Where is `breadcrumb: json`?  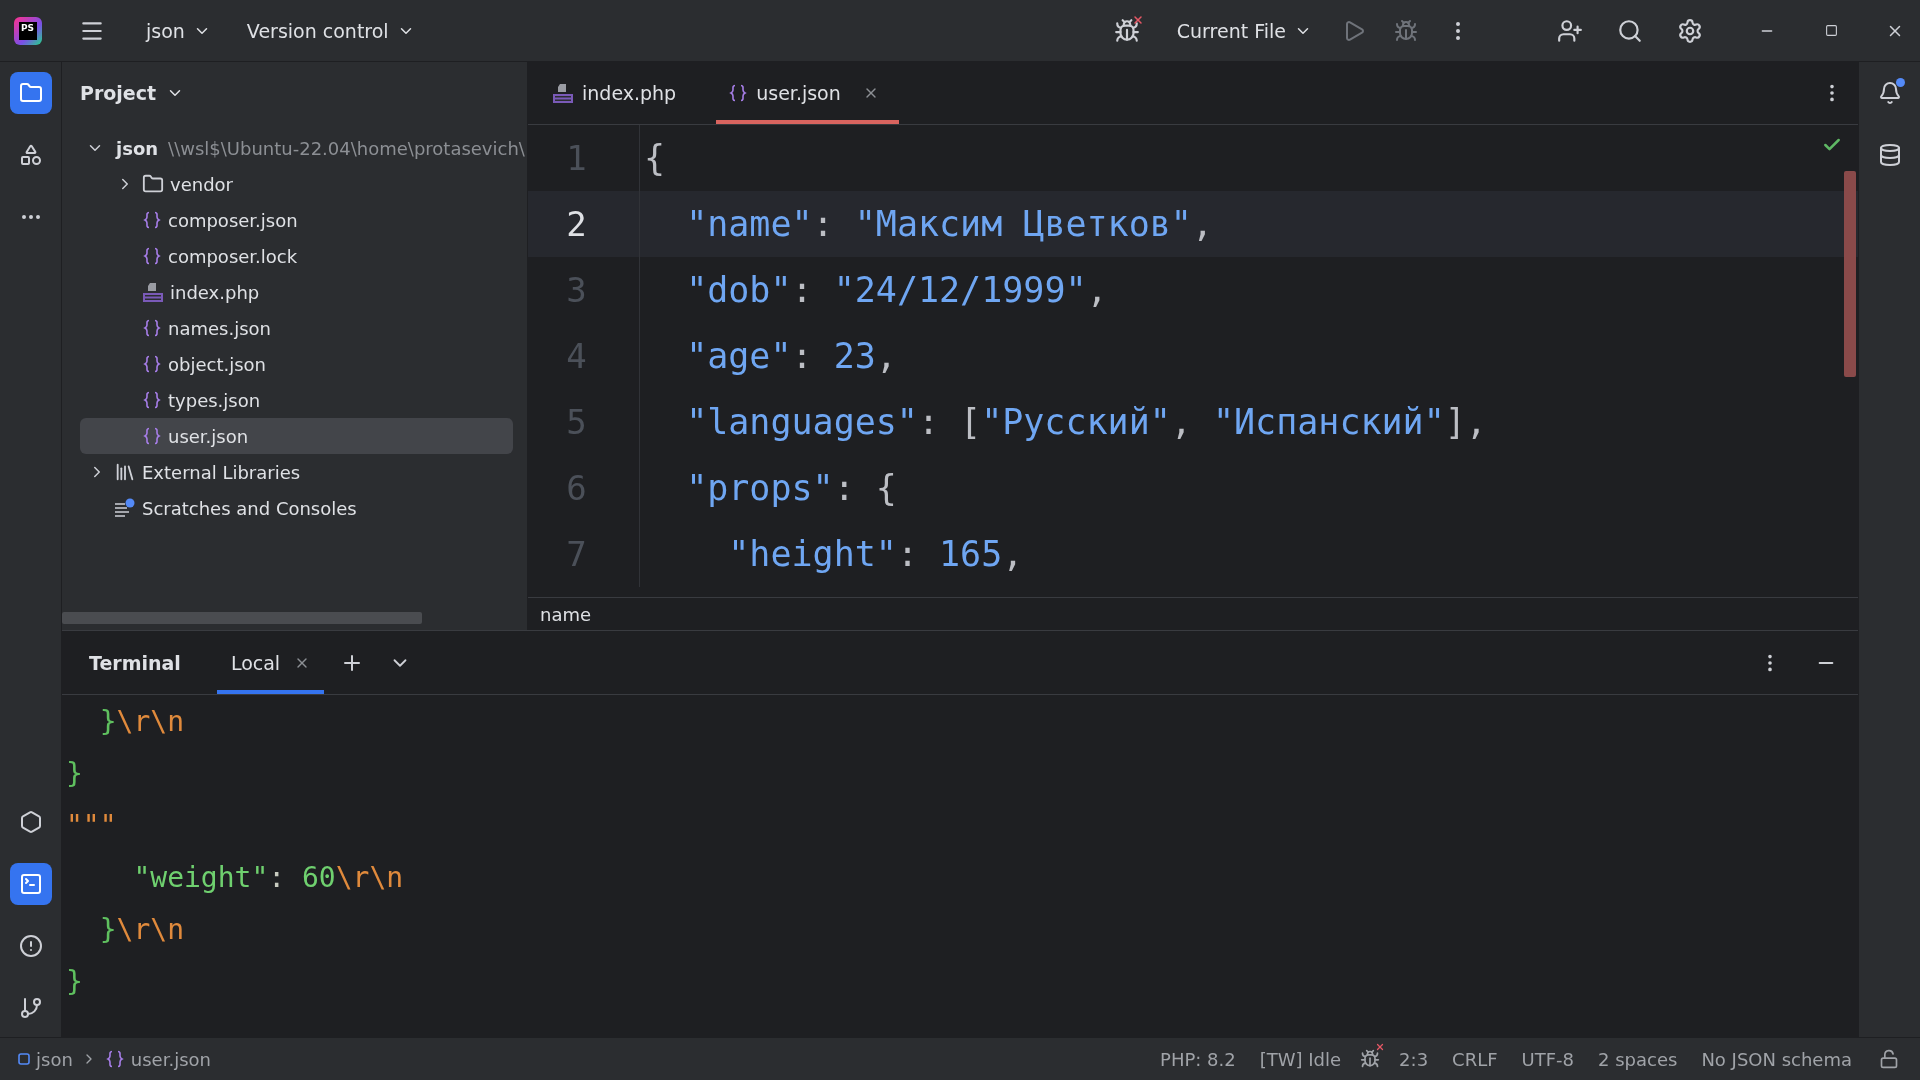 breadcrumb: json is located at coordinates (54, 1059).